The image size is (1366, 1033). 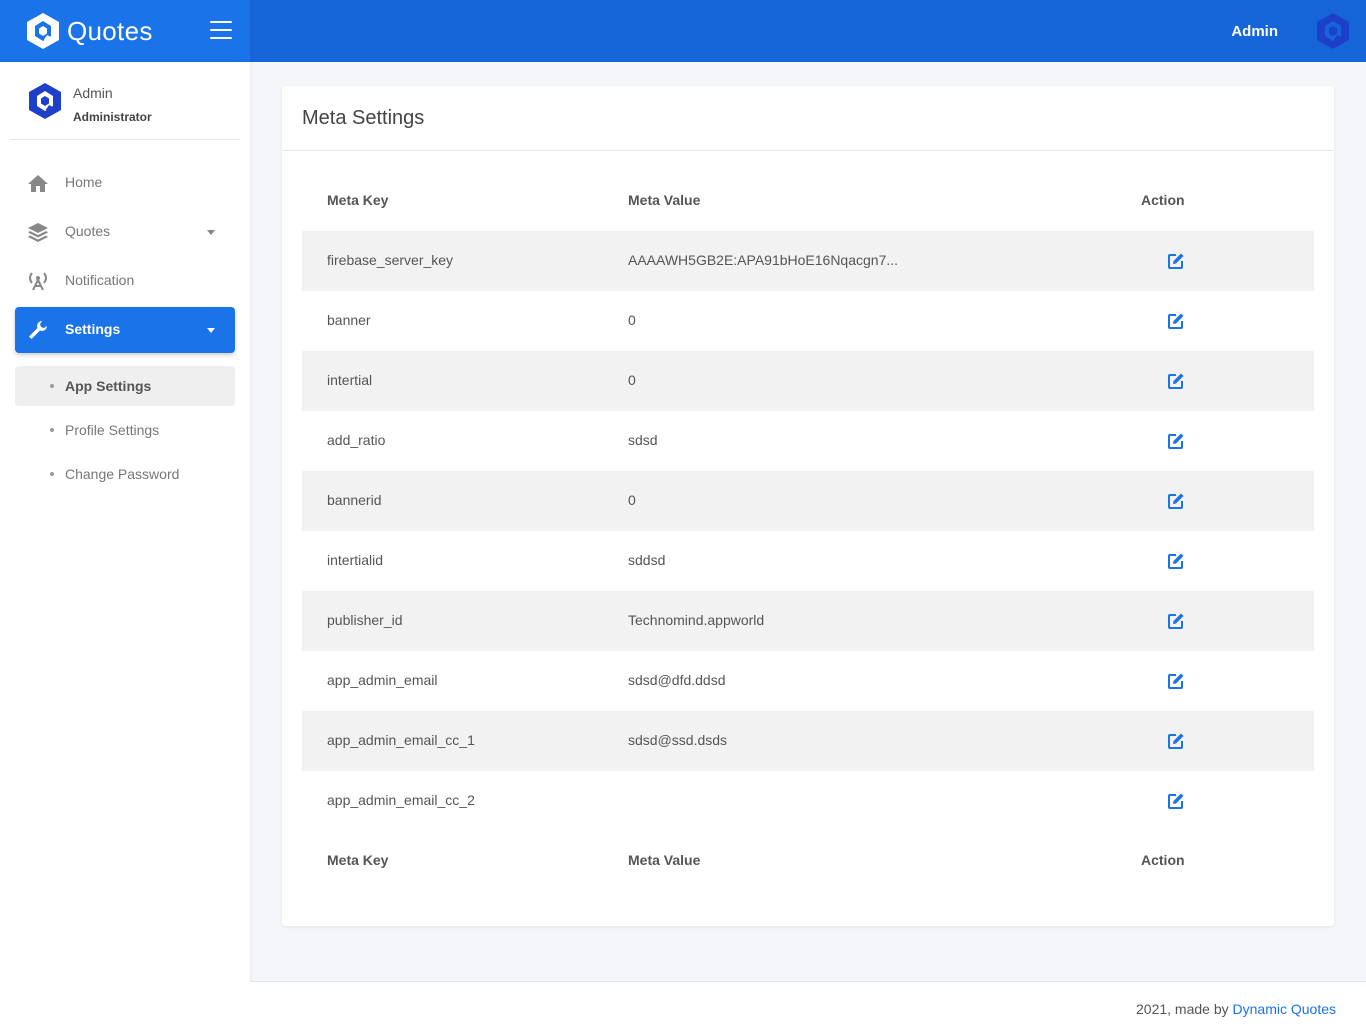 What do you see at coordinates (808, 681) in the screenshot?
I see `table-row: app_admin_email sdsd@dfd.ddsd` at bounding box center [808, 681].